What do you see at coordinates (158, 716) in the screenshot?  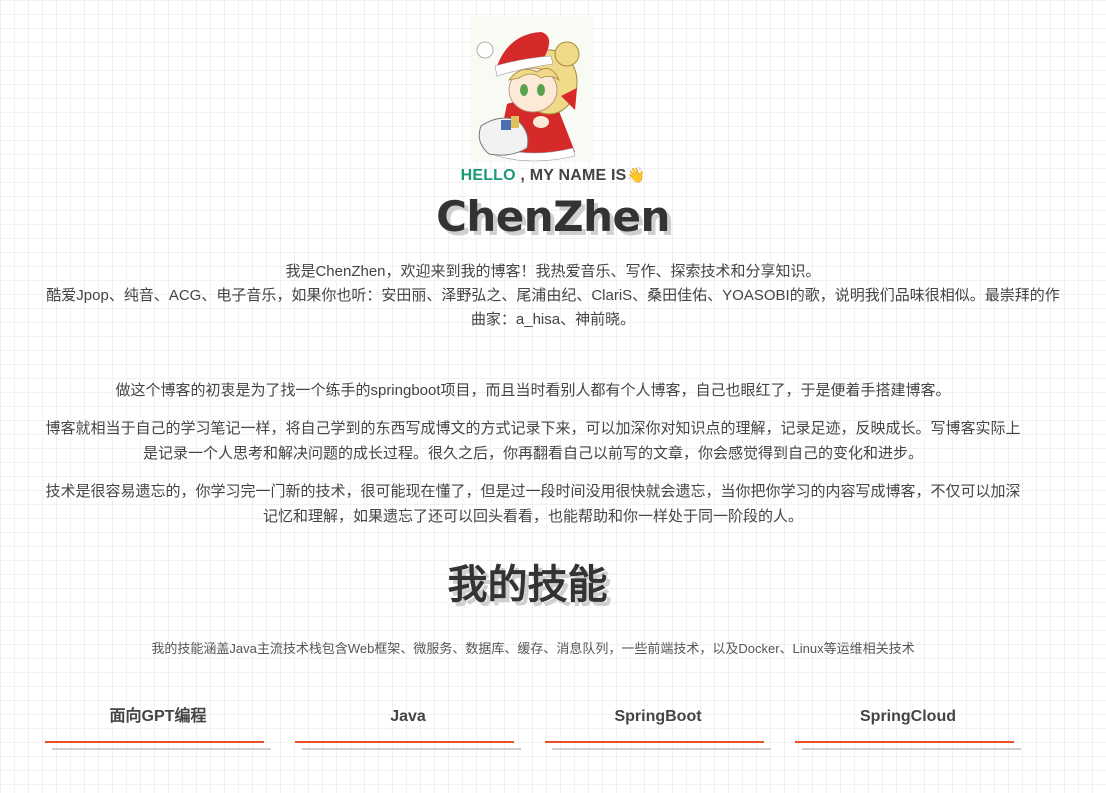 I see `skill-label: 面向GPT编程` at bounding box center [158, 716].